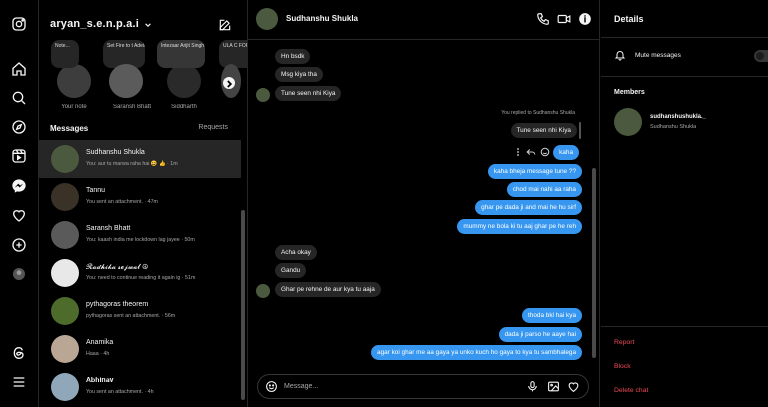 This screenshot has width=768, height=407. I want to click on toggle-knob, so click(760, 56).